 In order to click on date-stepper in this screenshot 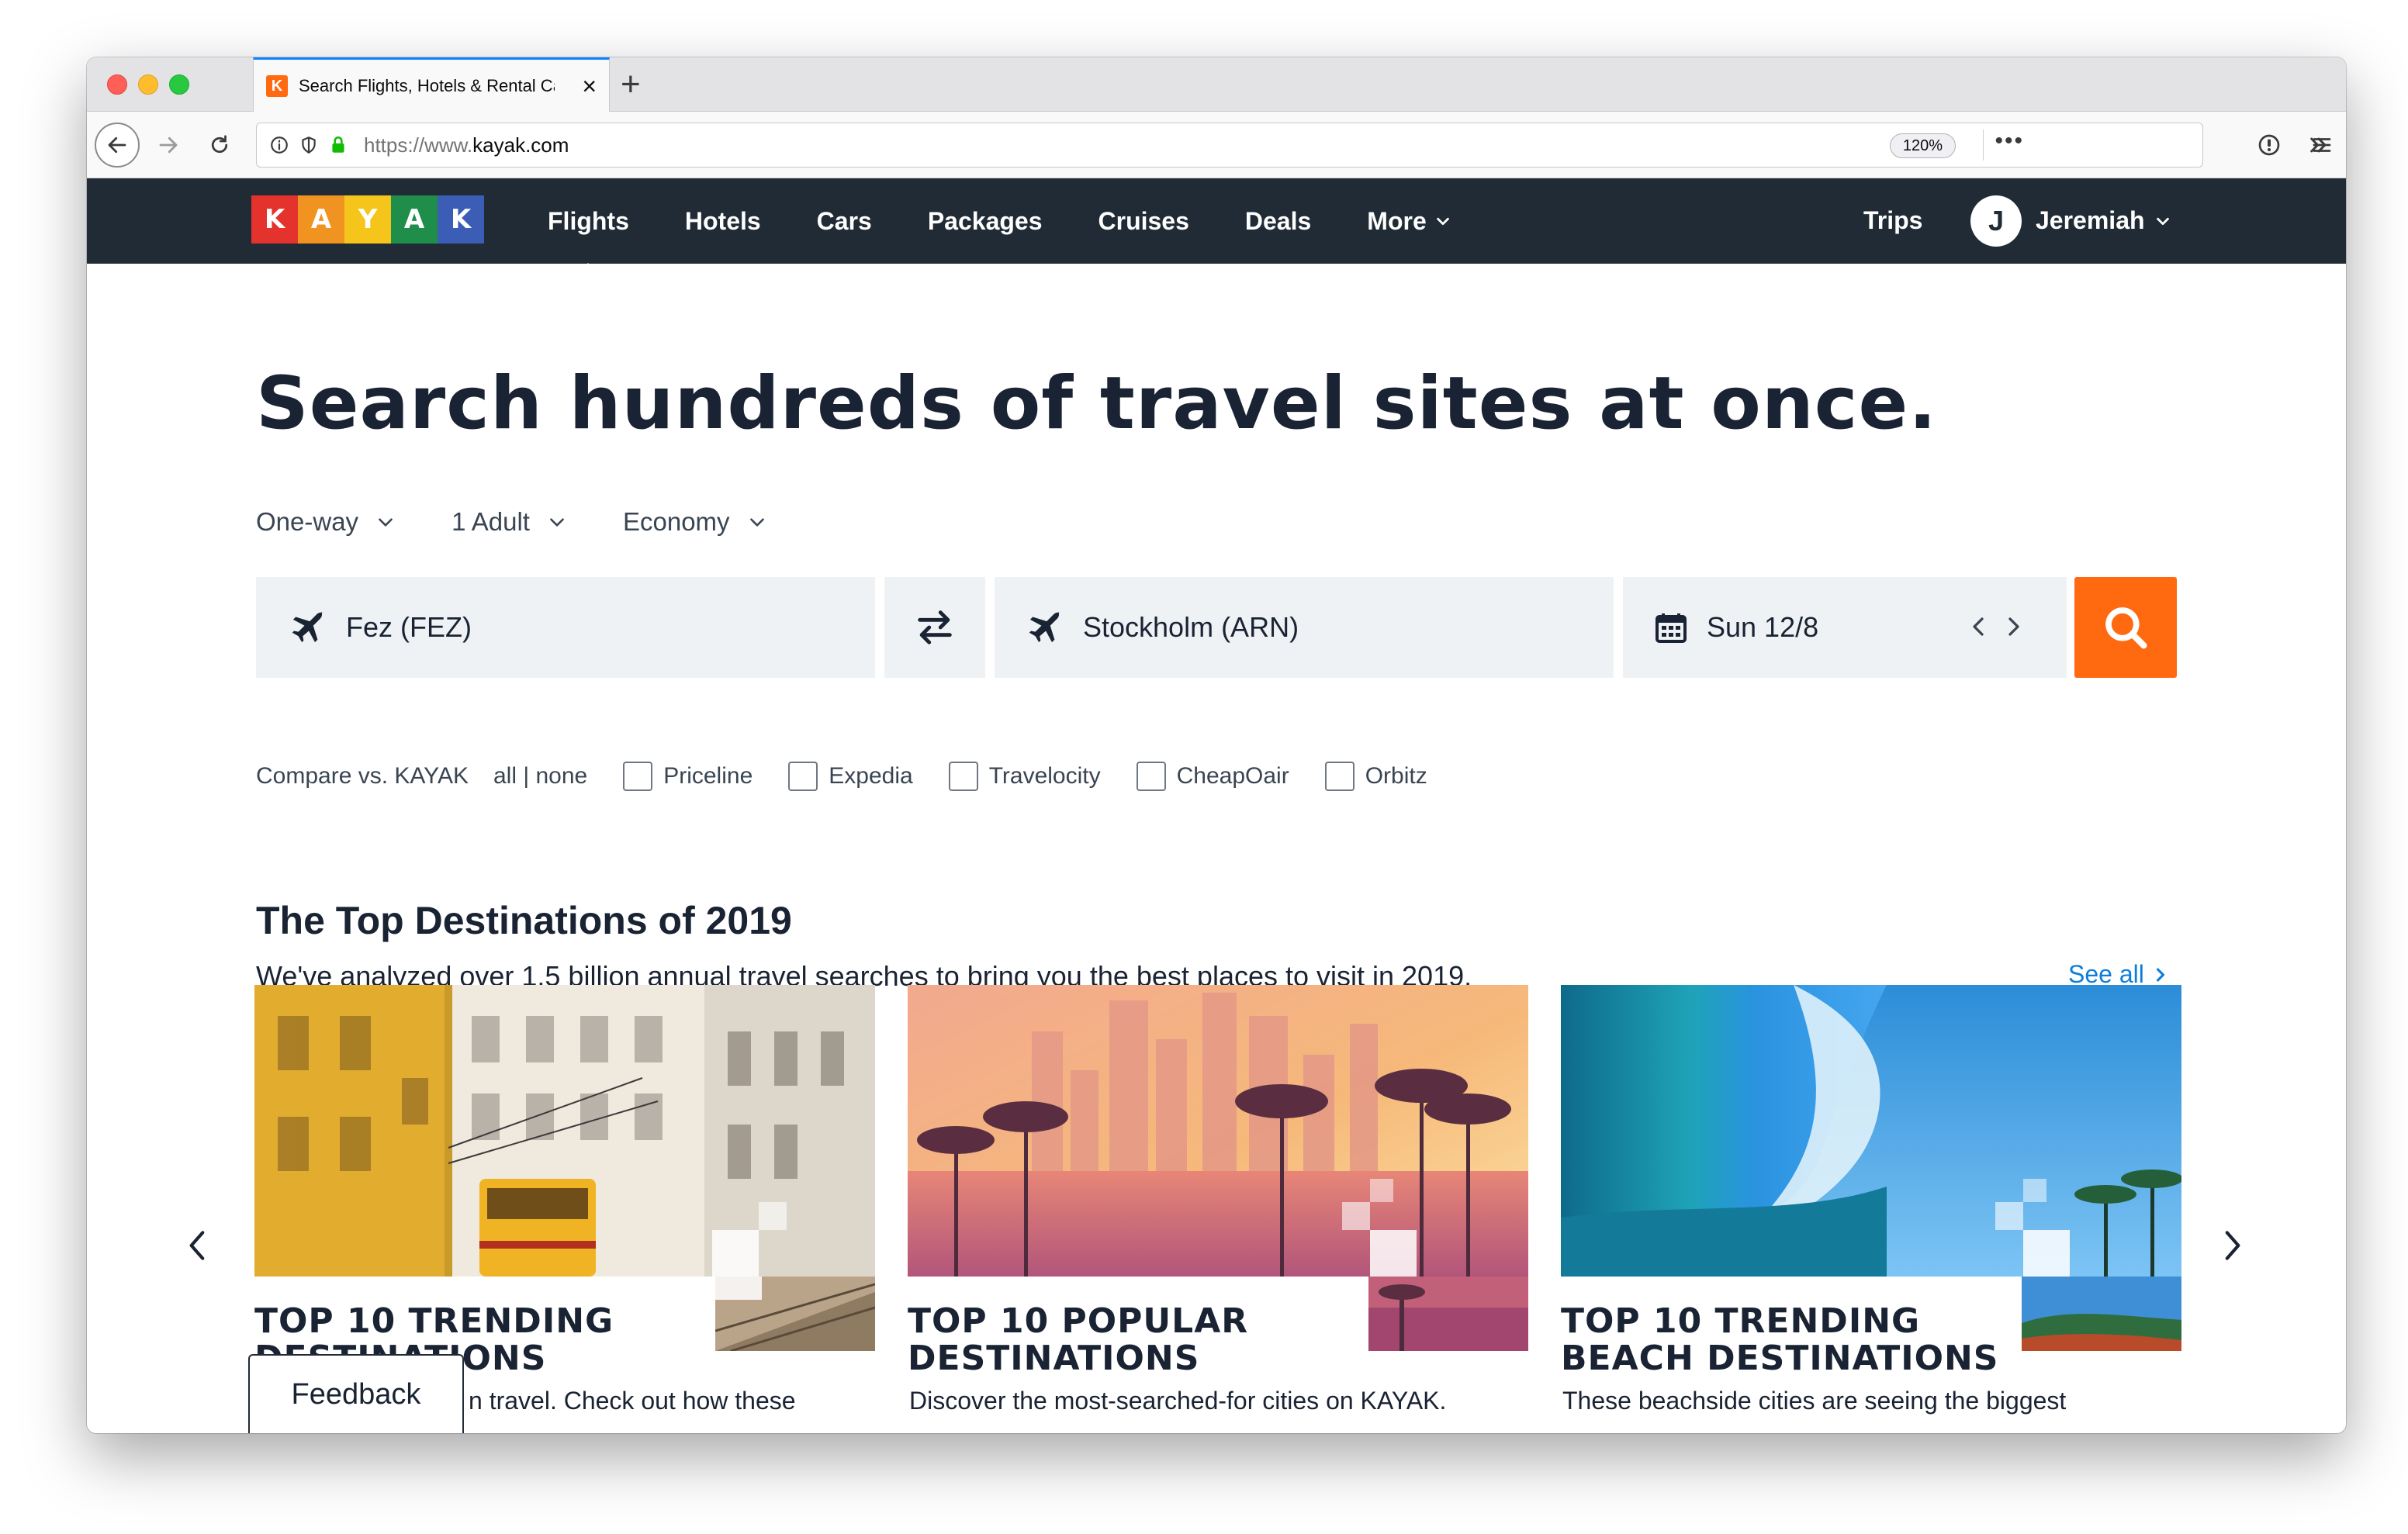, I will do `click(1996, 626)`.